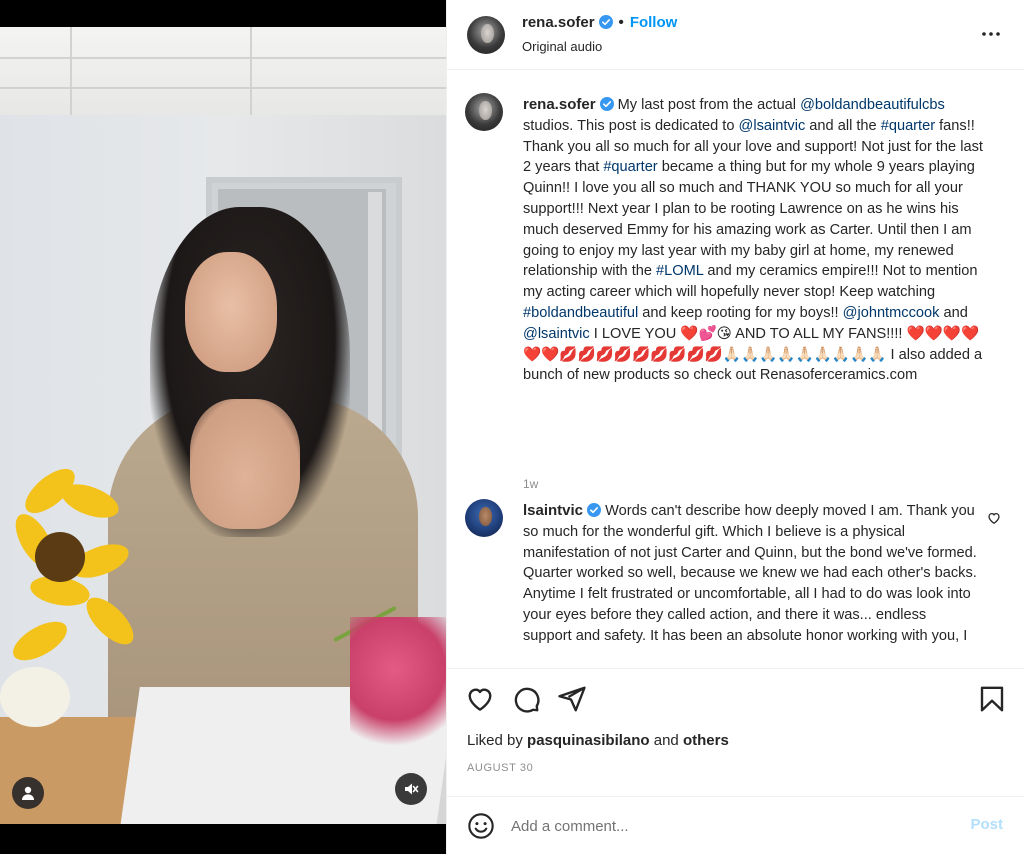 Image resolution: width=1024 pixels, height=854 pixels. I want to click on likes-and: and, so click(666, 740).